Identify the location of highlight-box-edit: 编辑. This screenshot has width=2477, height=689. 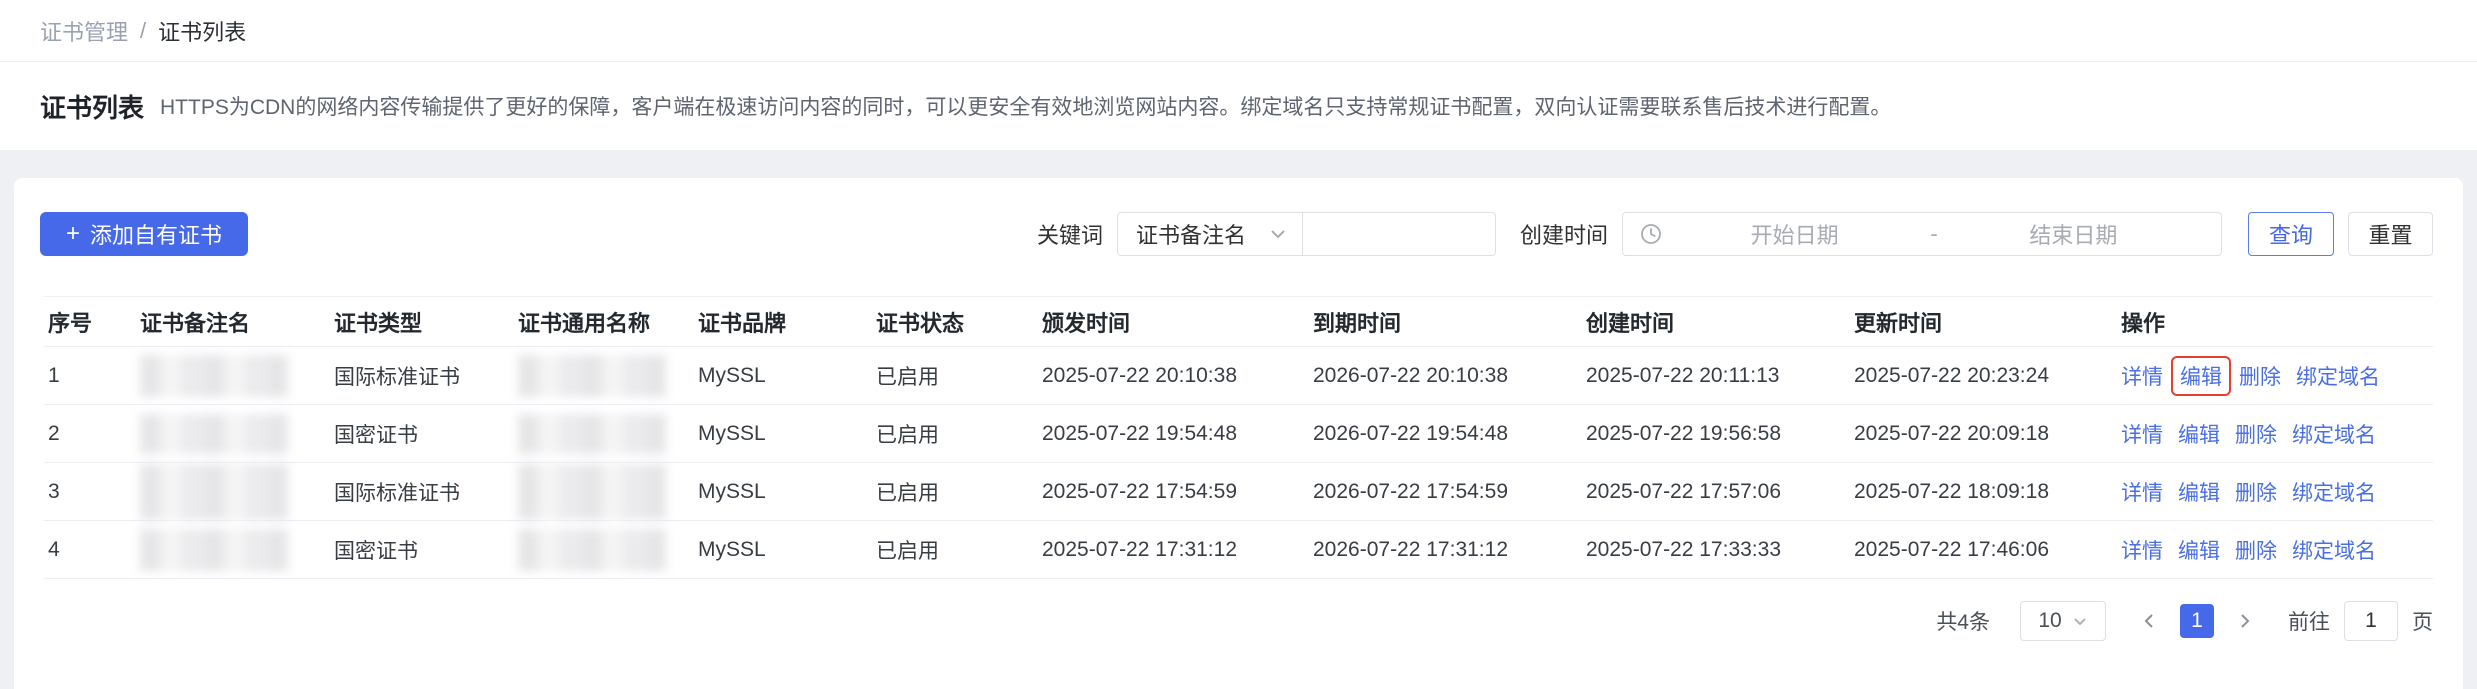
(2201, 375).